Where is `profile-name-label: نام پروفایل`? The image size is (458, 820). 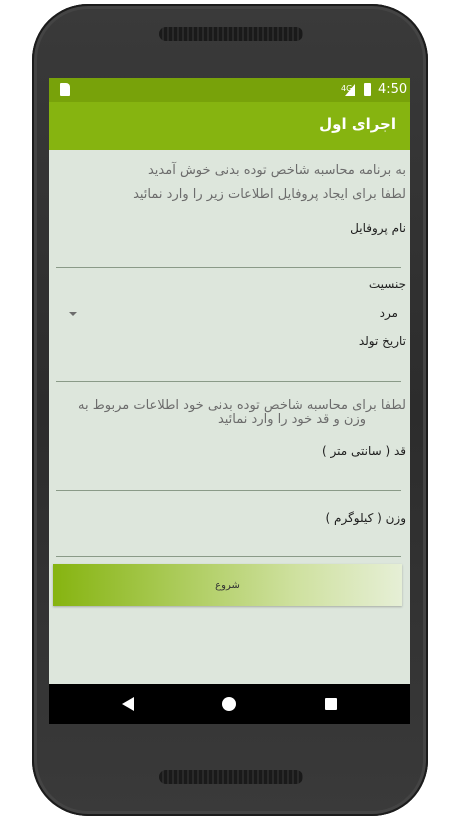 profile-name-label: نام پروفایل is located at coordinates (378, 228).